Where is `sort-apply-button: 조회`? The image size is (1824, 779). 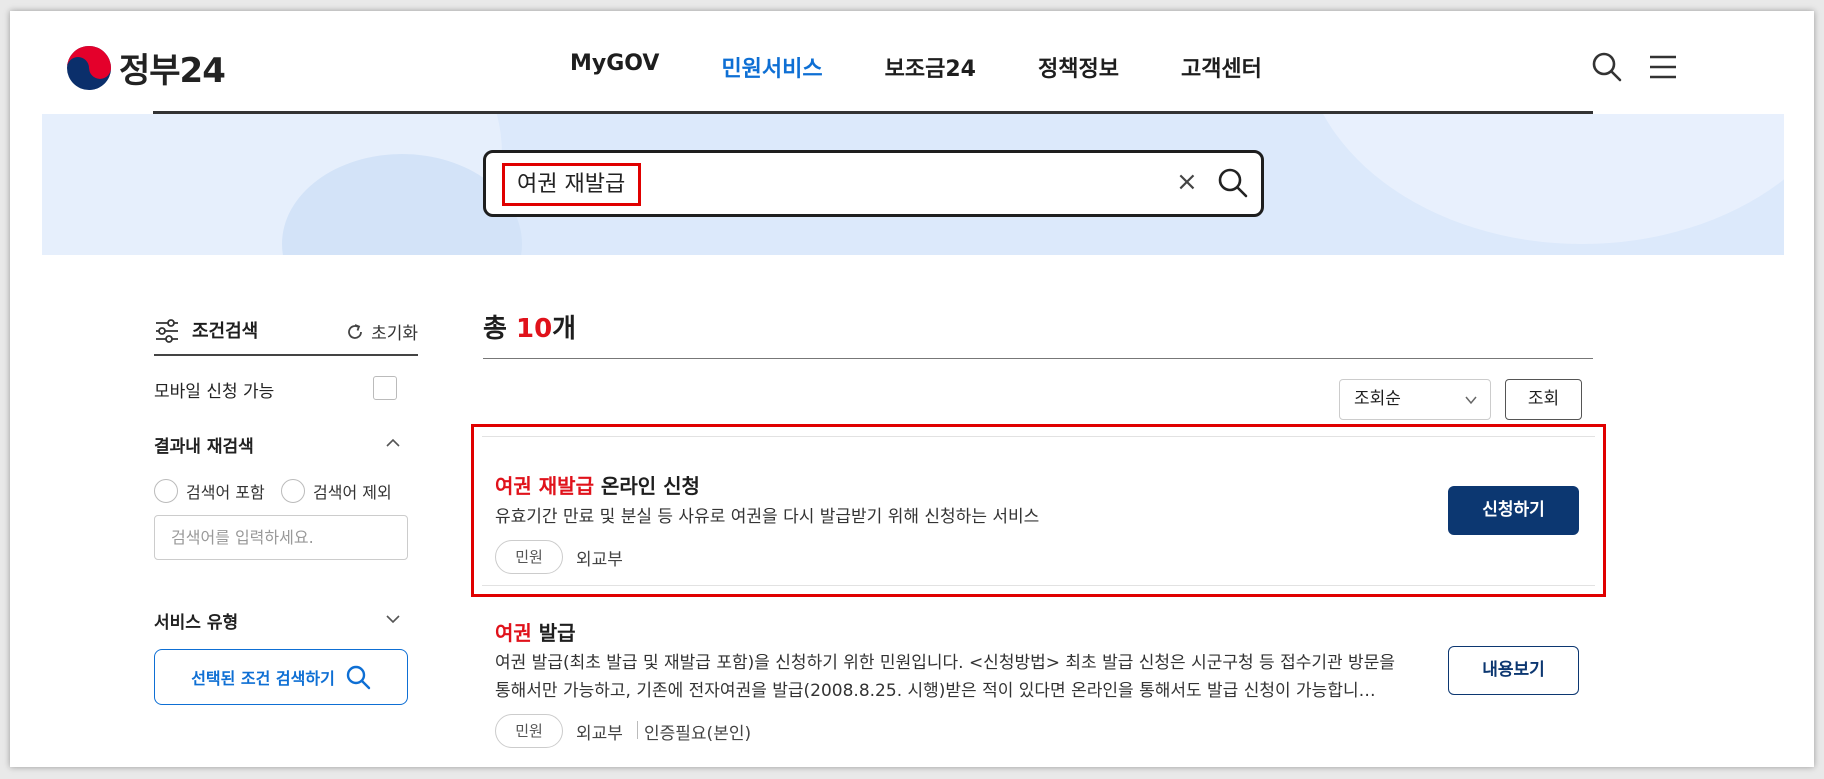 sort-apply-button: 조회 is located at coordinates (1543, 399).